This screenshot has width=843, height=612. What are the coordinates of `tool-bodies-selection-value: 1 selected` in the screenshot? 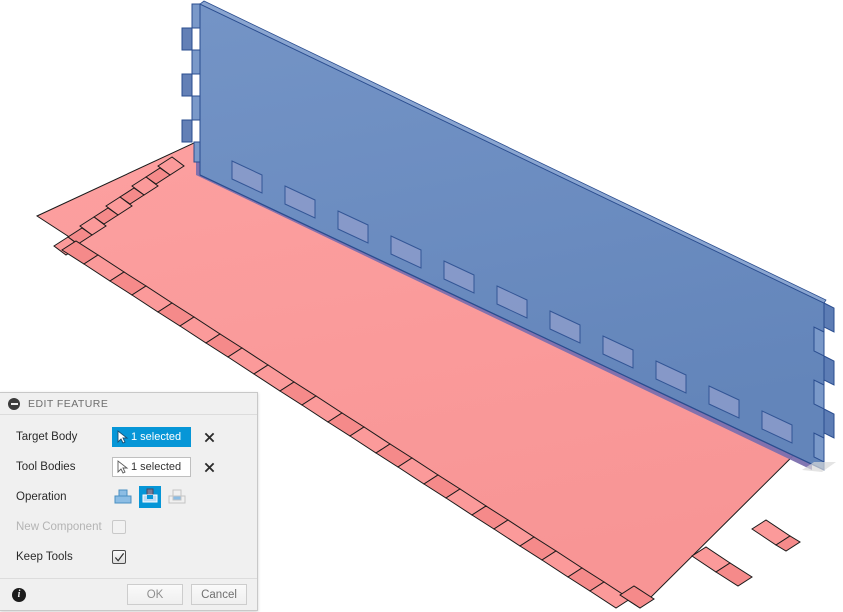 It's located at (156, 467).